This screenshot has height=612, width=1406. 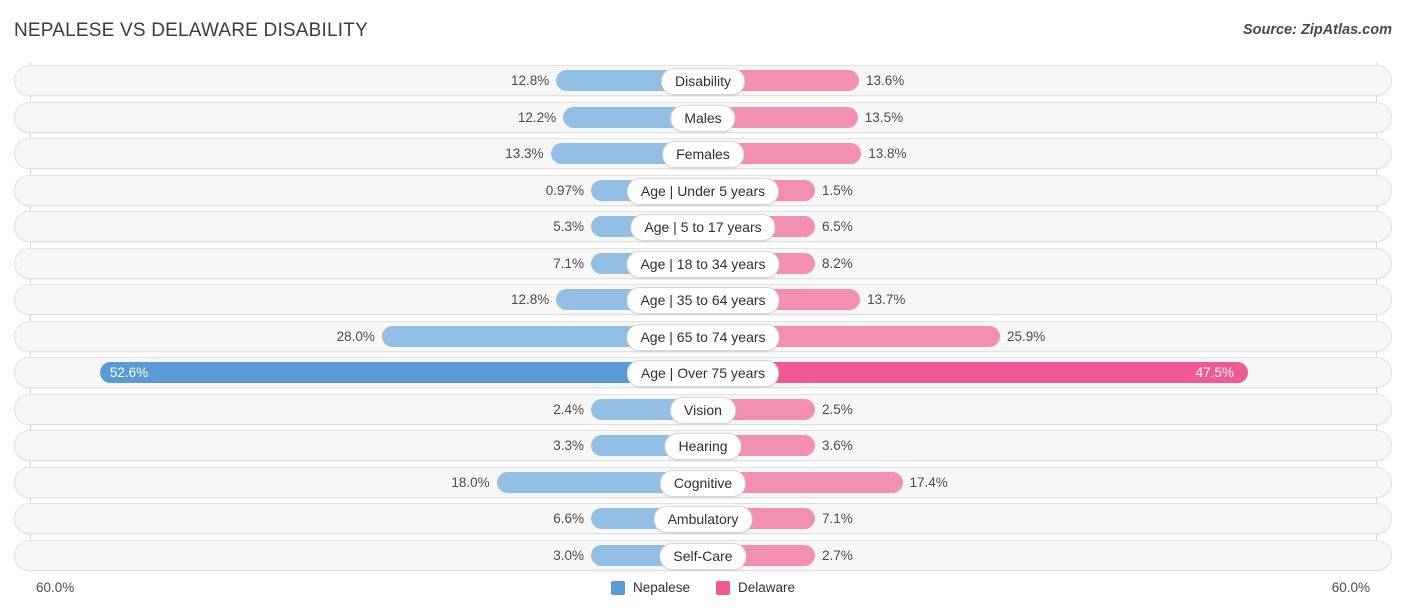 What do you see at coordinates (837, 190) in the screenshot?
I see `value-label-delaware: 1.5%` at bounding box center [837, 190].